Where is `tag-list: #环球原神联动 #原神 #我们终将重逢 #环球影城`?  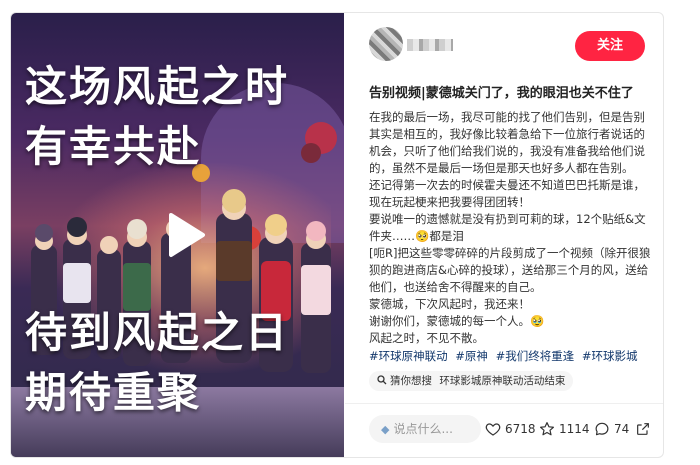 tag-list: #环球原神联动 #原神 #我们终将重逢 #环球影城 is located at coordinates (511, 356).